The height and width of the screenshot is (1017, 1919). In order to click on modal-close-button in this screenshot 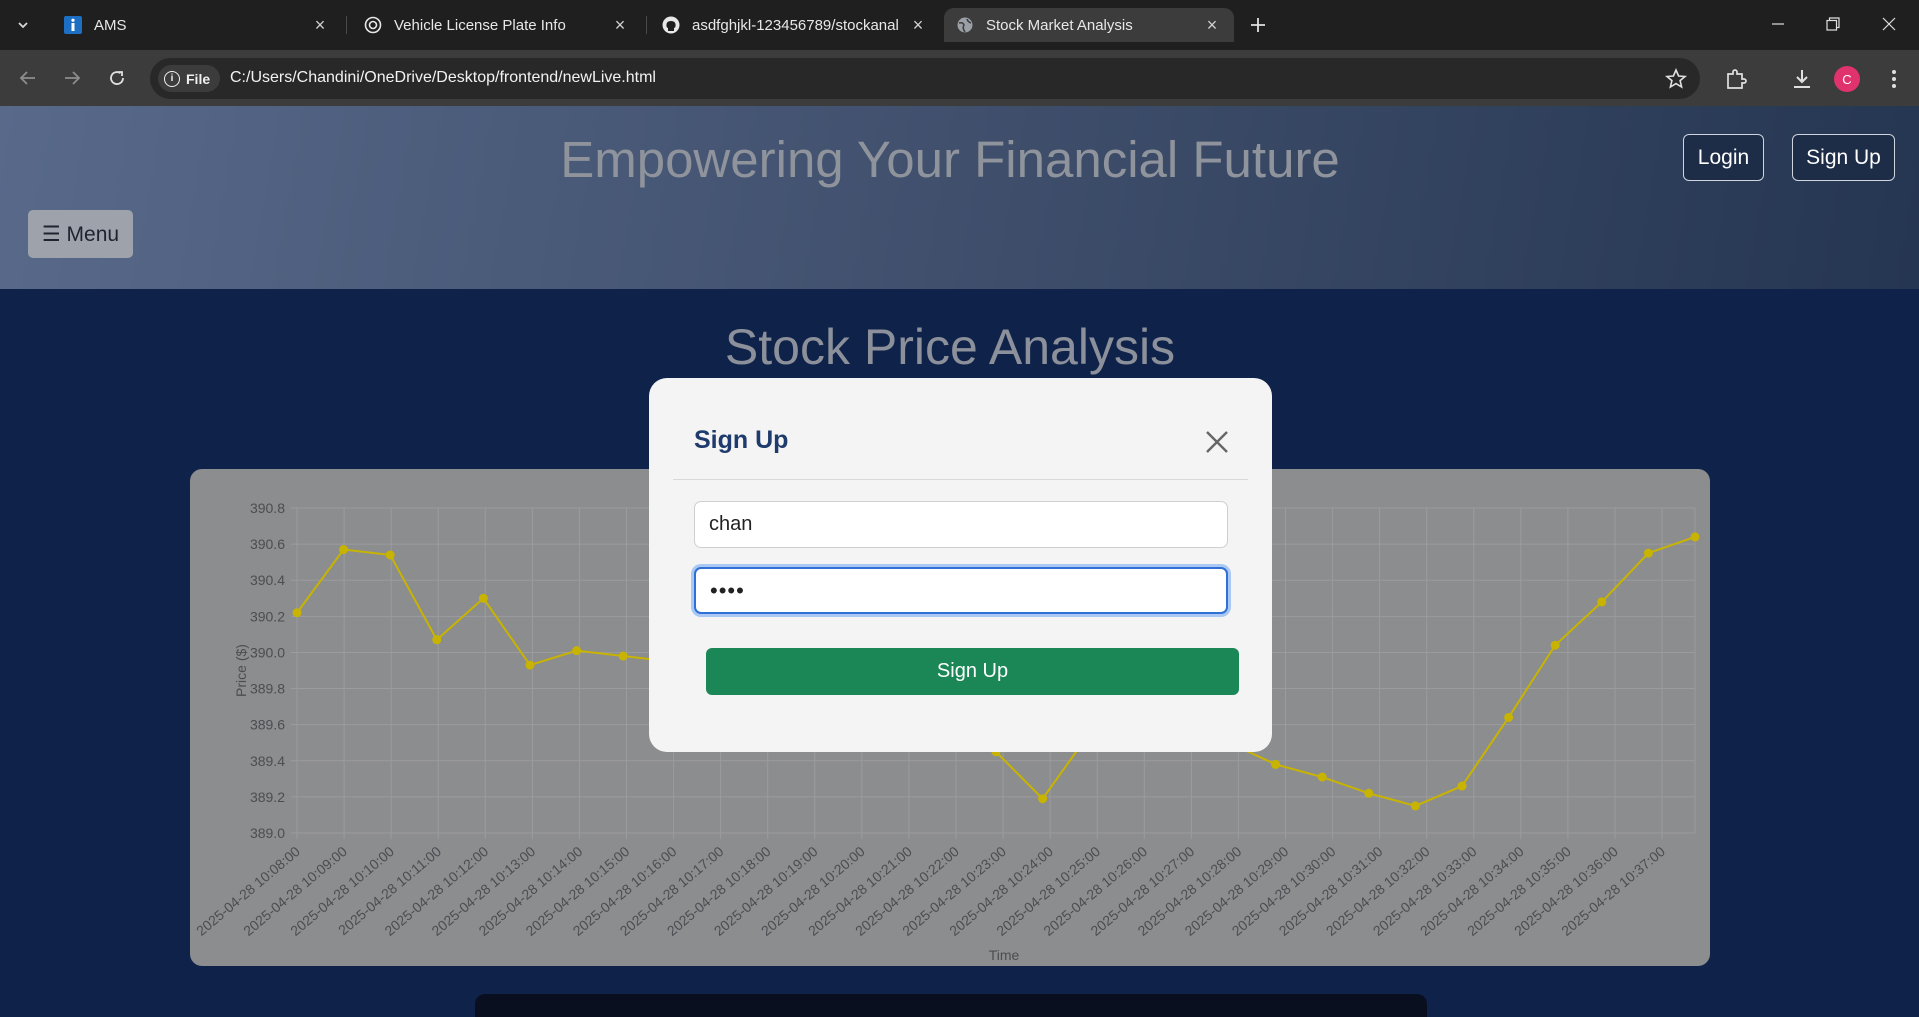, I will do `click(1217, 442)`.